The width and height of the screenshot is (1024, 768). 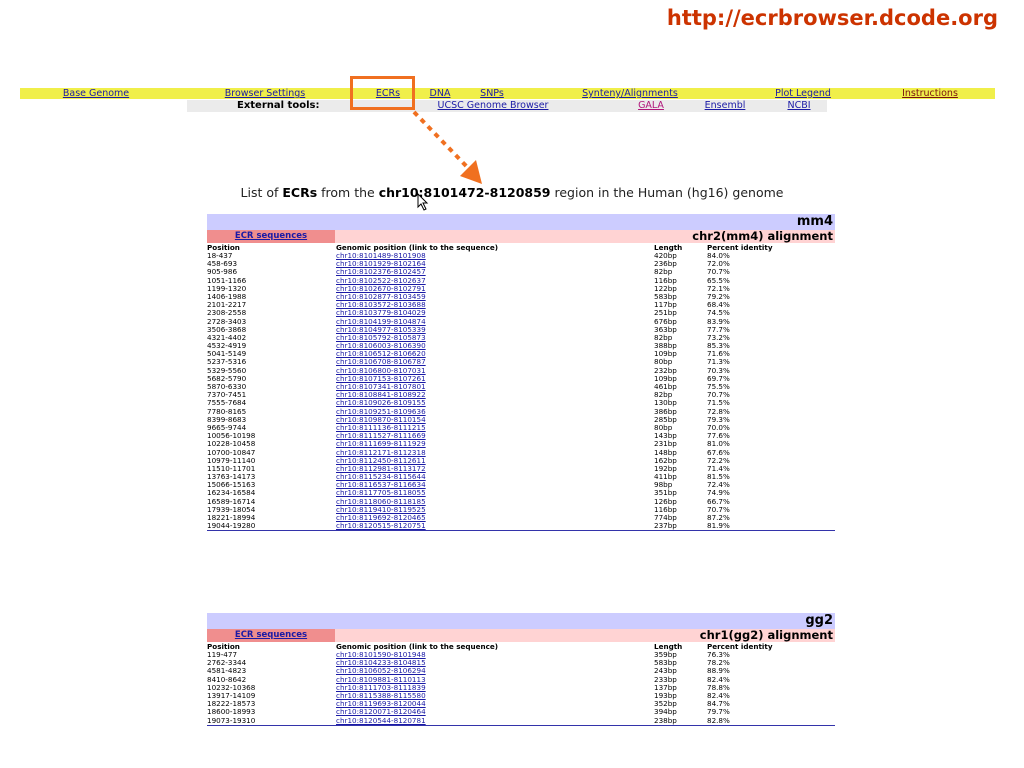 What do you see at coordinates (381, 720) in the screenshot?
I see `row-genomic-link: chr10:8120544-8120781` at bounding box center [381, 720].